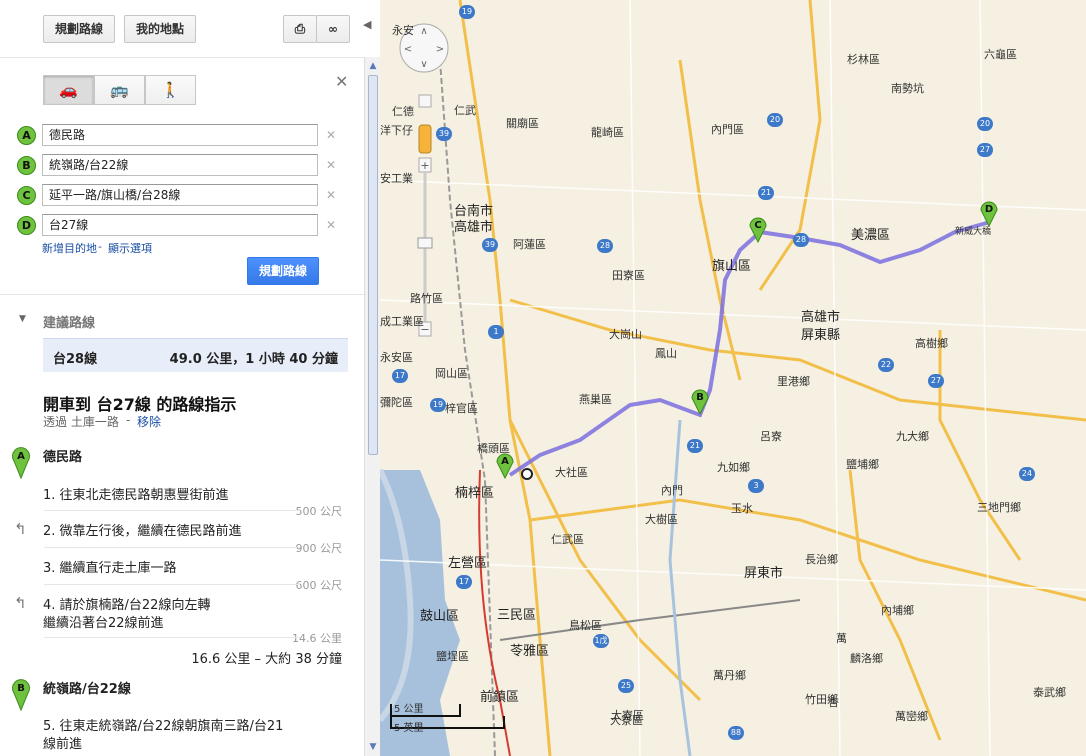 This screenshot has height=756, width=1086. I want to click on get-directions-button: 規劃路線, so click(283, 271).